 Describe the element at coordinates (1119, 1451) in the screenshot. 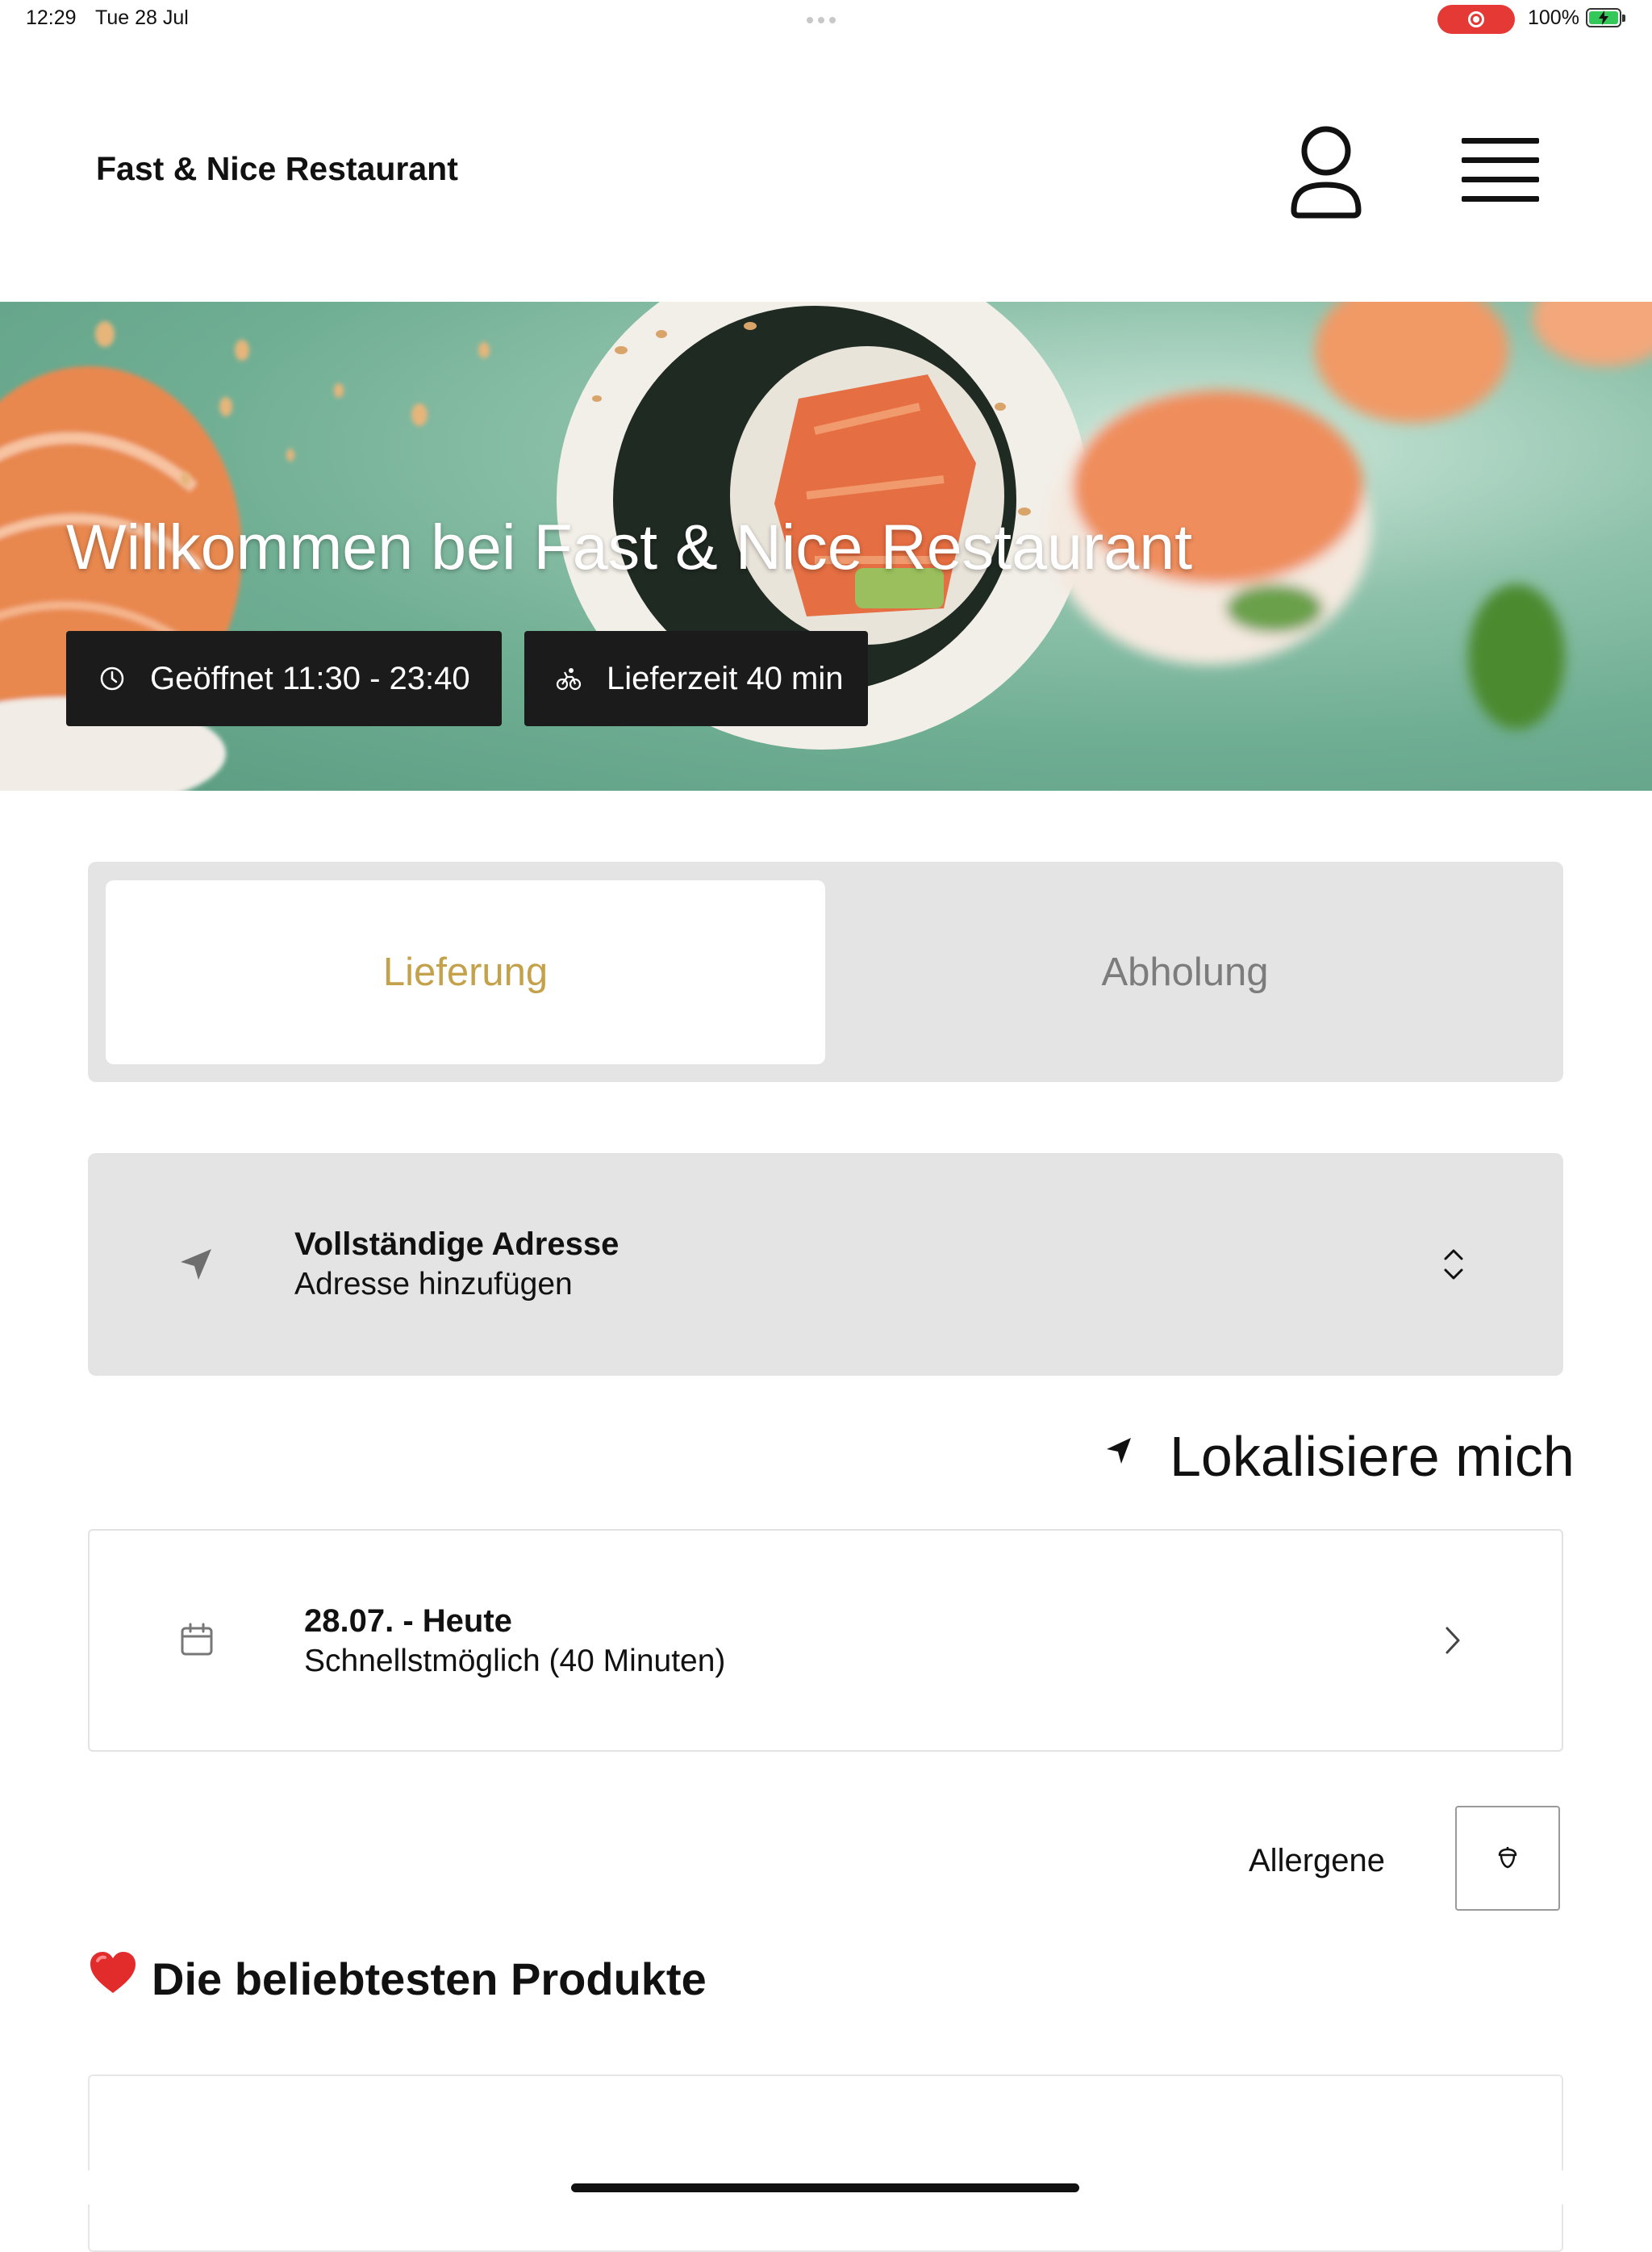

I see `navigation-arrow-icon` at that location.